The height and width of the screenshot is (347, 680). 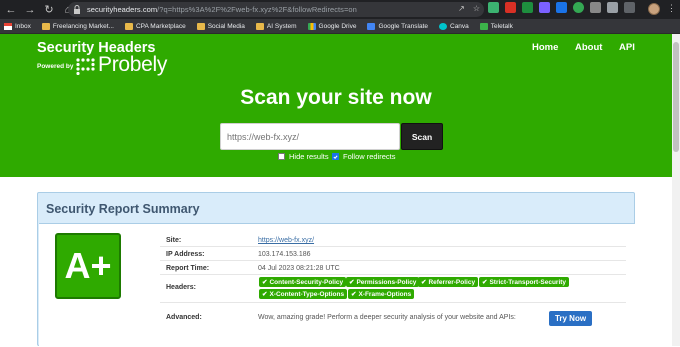 What do you see at coordinates (303, 294) in the screenshot?
I see `header-chip: ✔ X-Content-Type-Options` at bounding box center [303, 294].